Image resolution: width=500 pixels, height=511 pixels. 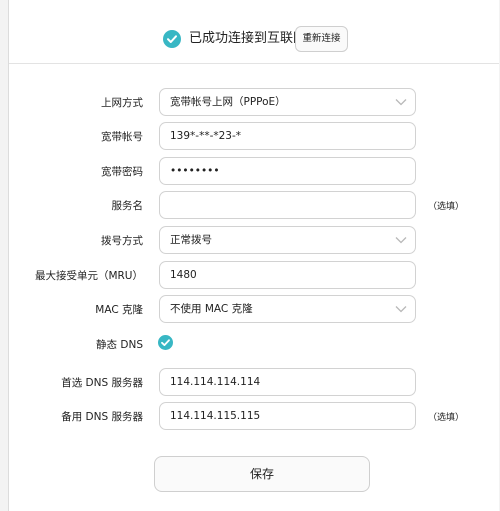 I want to click on mru-value: 1480, so click(x=183, y=275).